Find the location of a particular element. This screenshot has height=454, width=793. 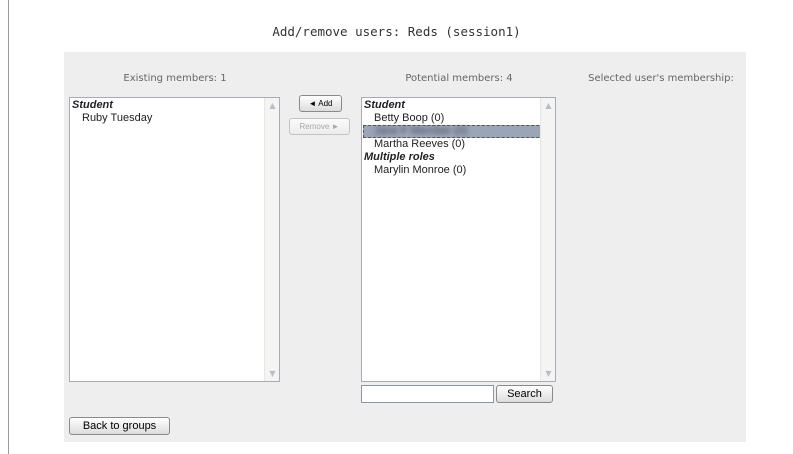

existing-list-scrollbar: ▲ ▼ is located at coordinates (271, 239).